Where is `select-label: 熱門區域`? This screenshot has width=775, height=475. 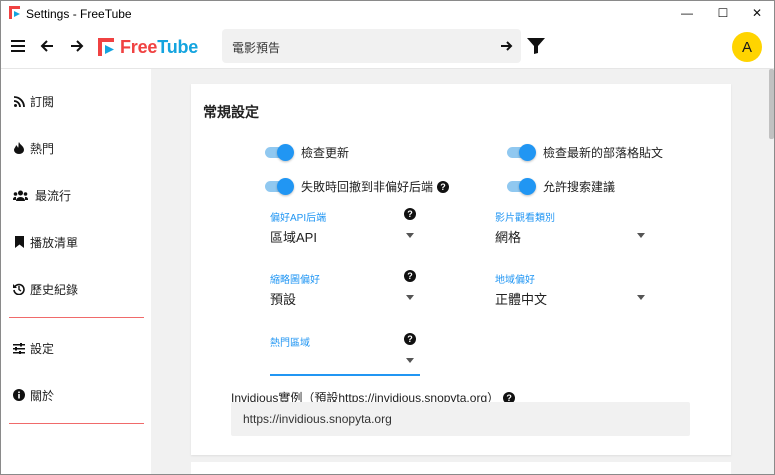 select-label: 熱門區域 is located at coordinates (290, 343).